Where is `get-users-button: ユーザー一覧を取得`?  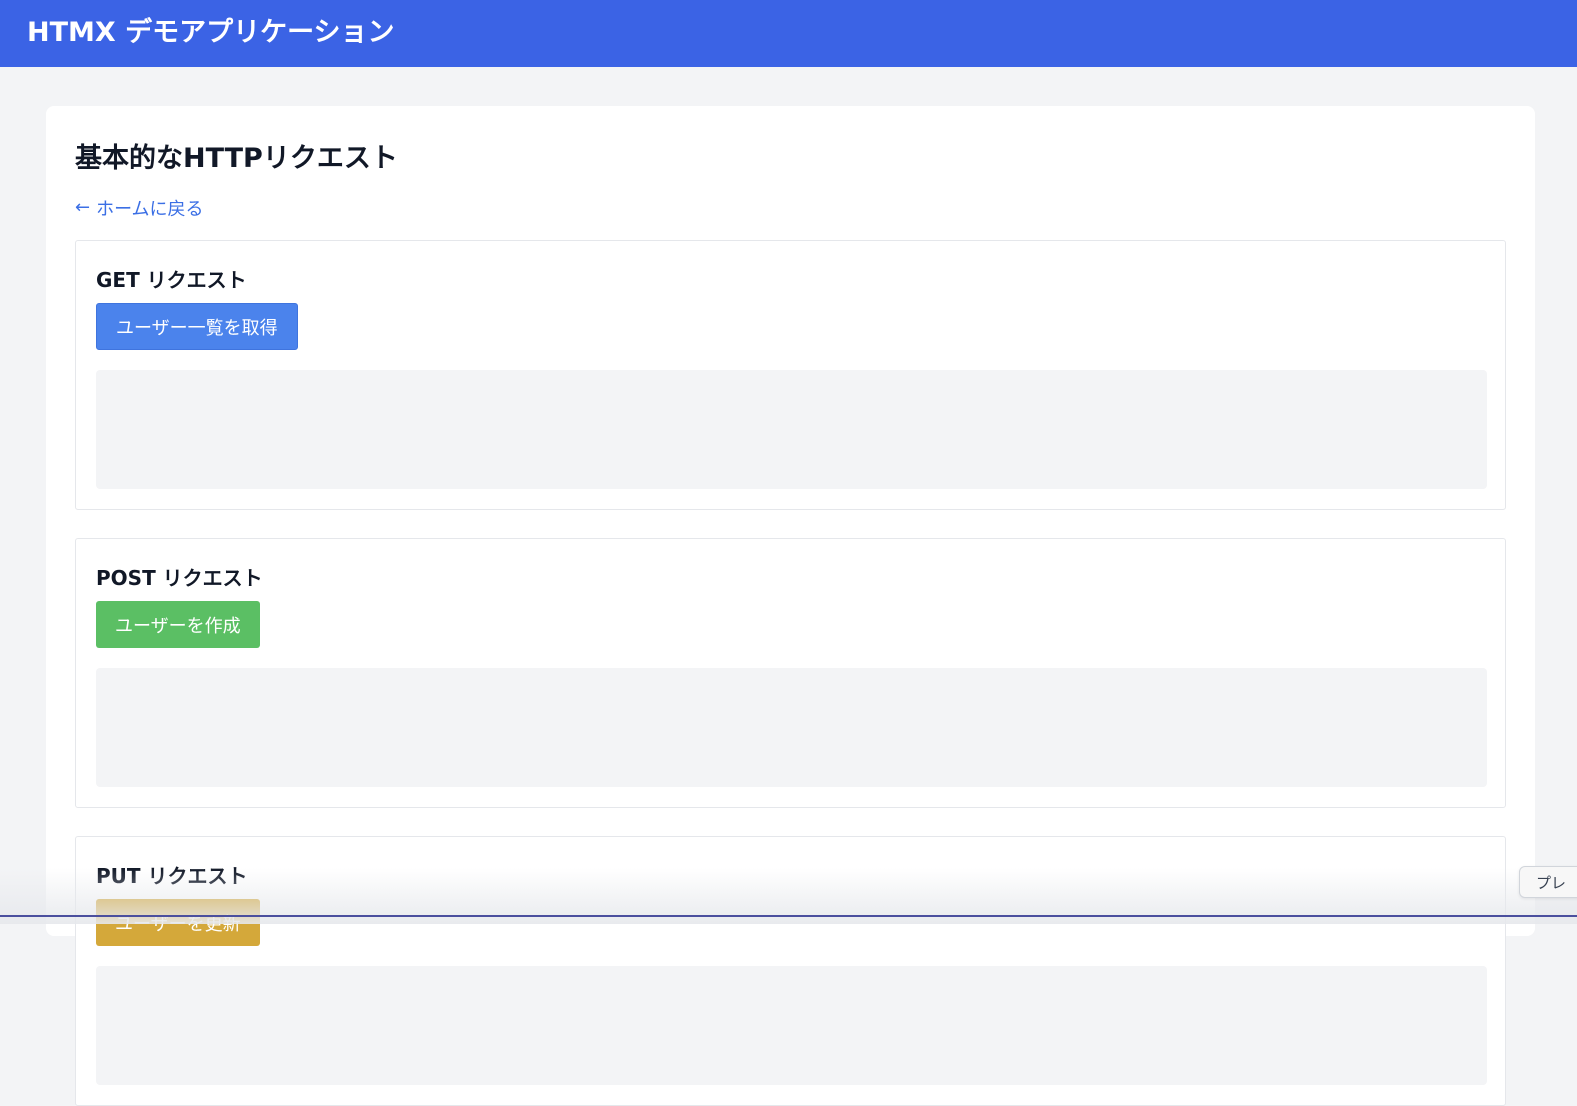
get-users-button: ユーザー一覧を取得 is located at coordinates (197, 326).